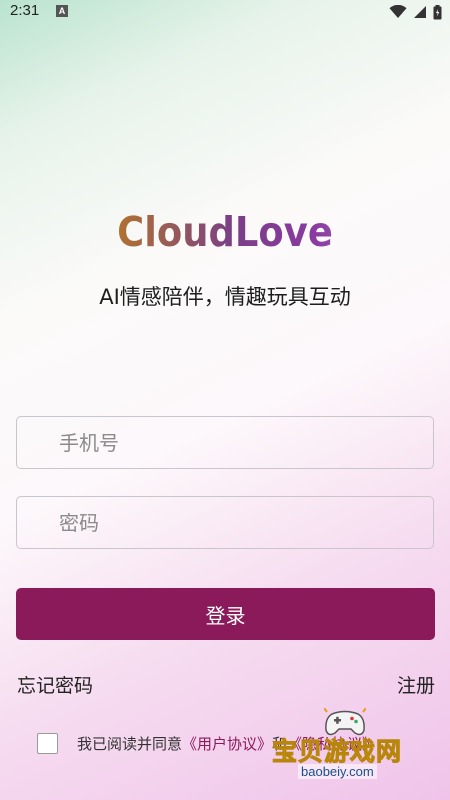 This screenshot has height=800, width=450. I want to click on signal-icon, so click(420, 12).